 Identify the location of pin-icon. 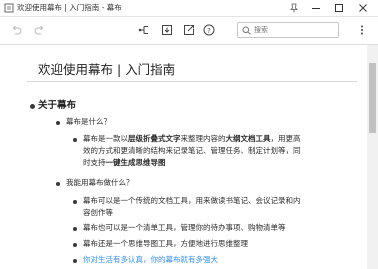
(294, 8).